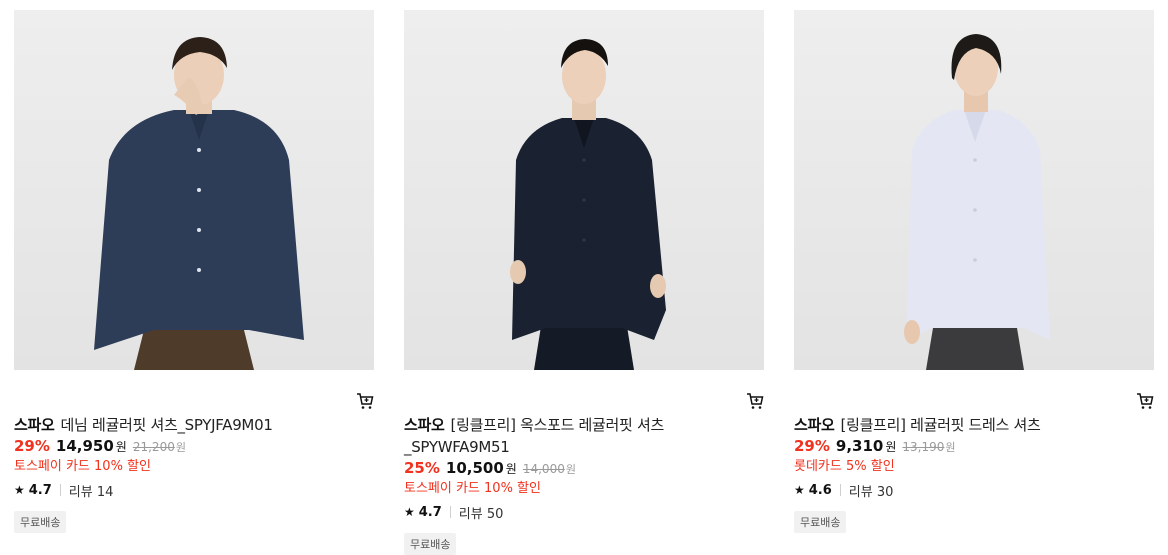  What do you see at coordinates (84, 446) in the screenshot?
I see `sale-price: 14,950` at bounding box center [84, 446].